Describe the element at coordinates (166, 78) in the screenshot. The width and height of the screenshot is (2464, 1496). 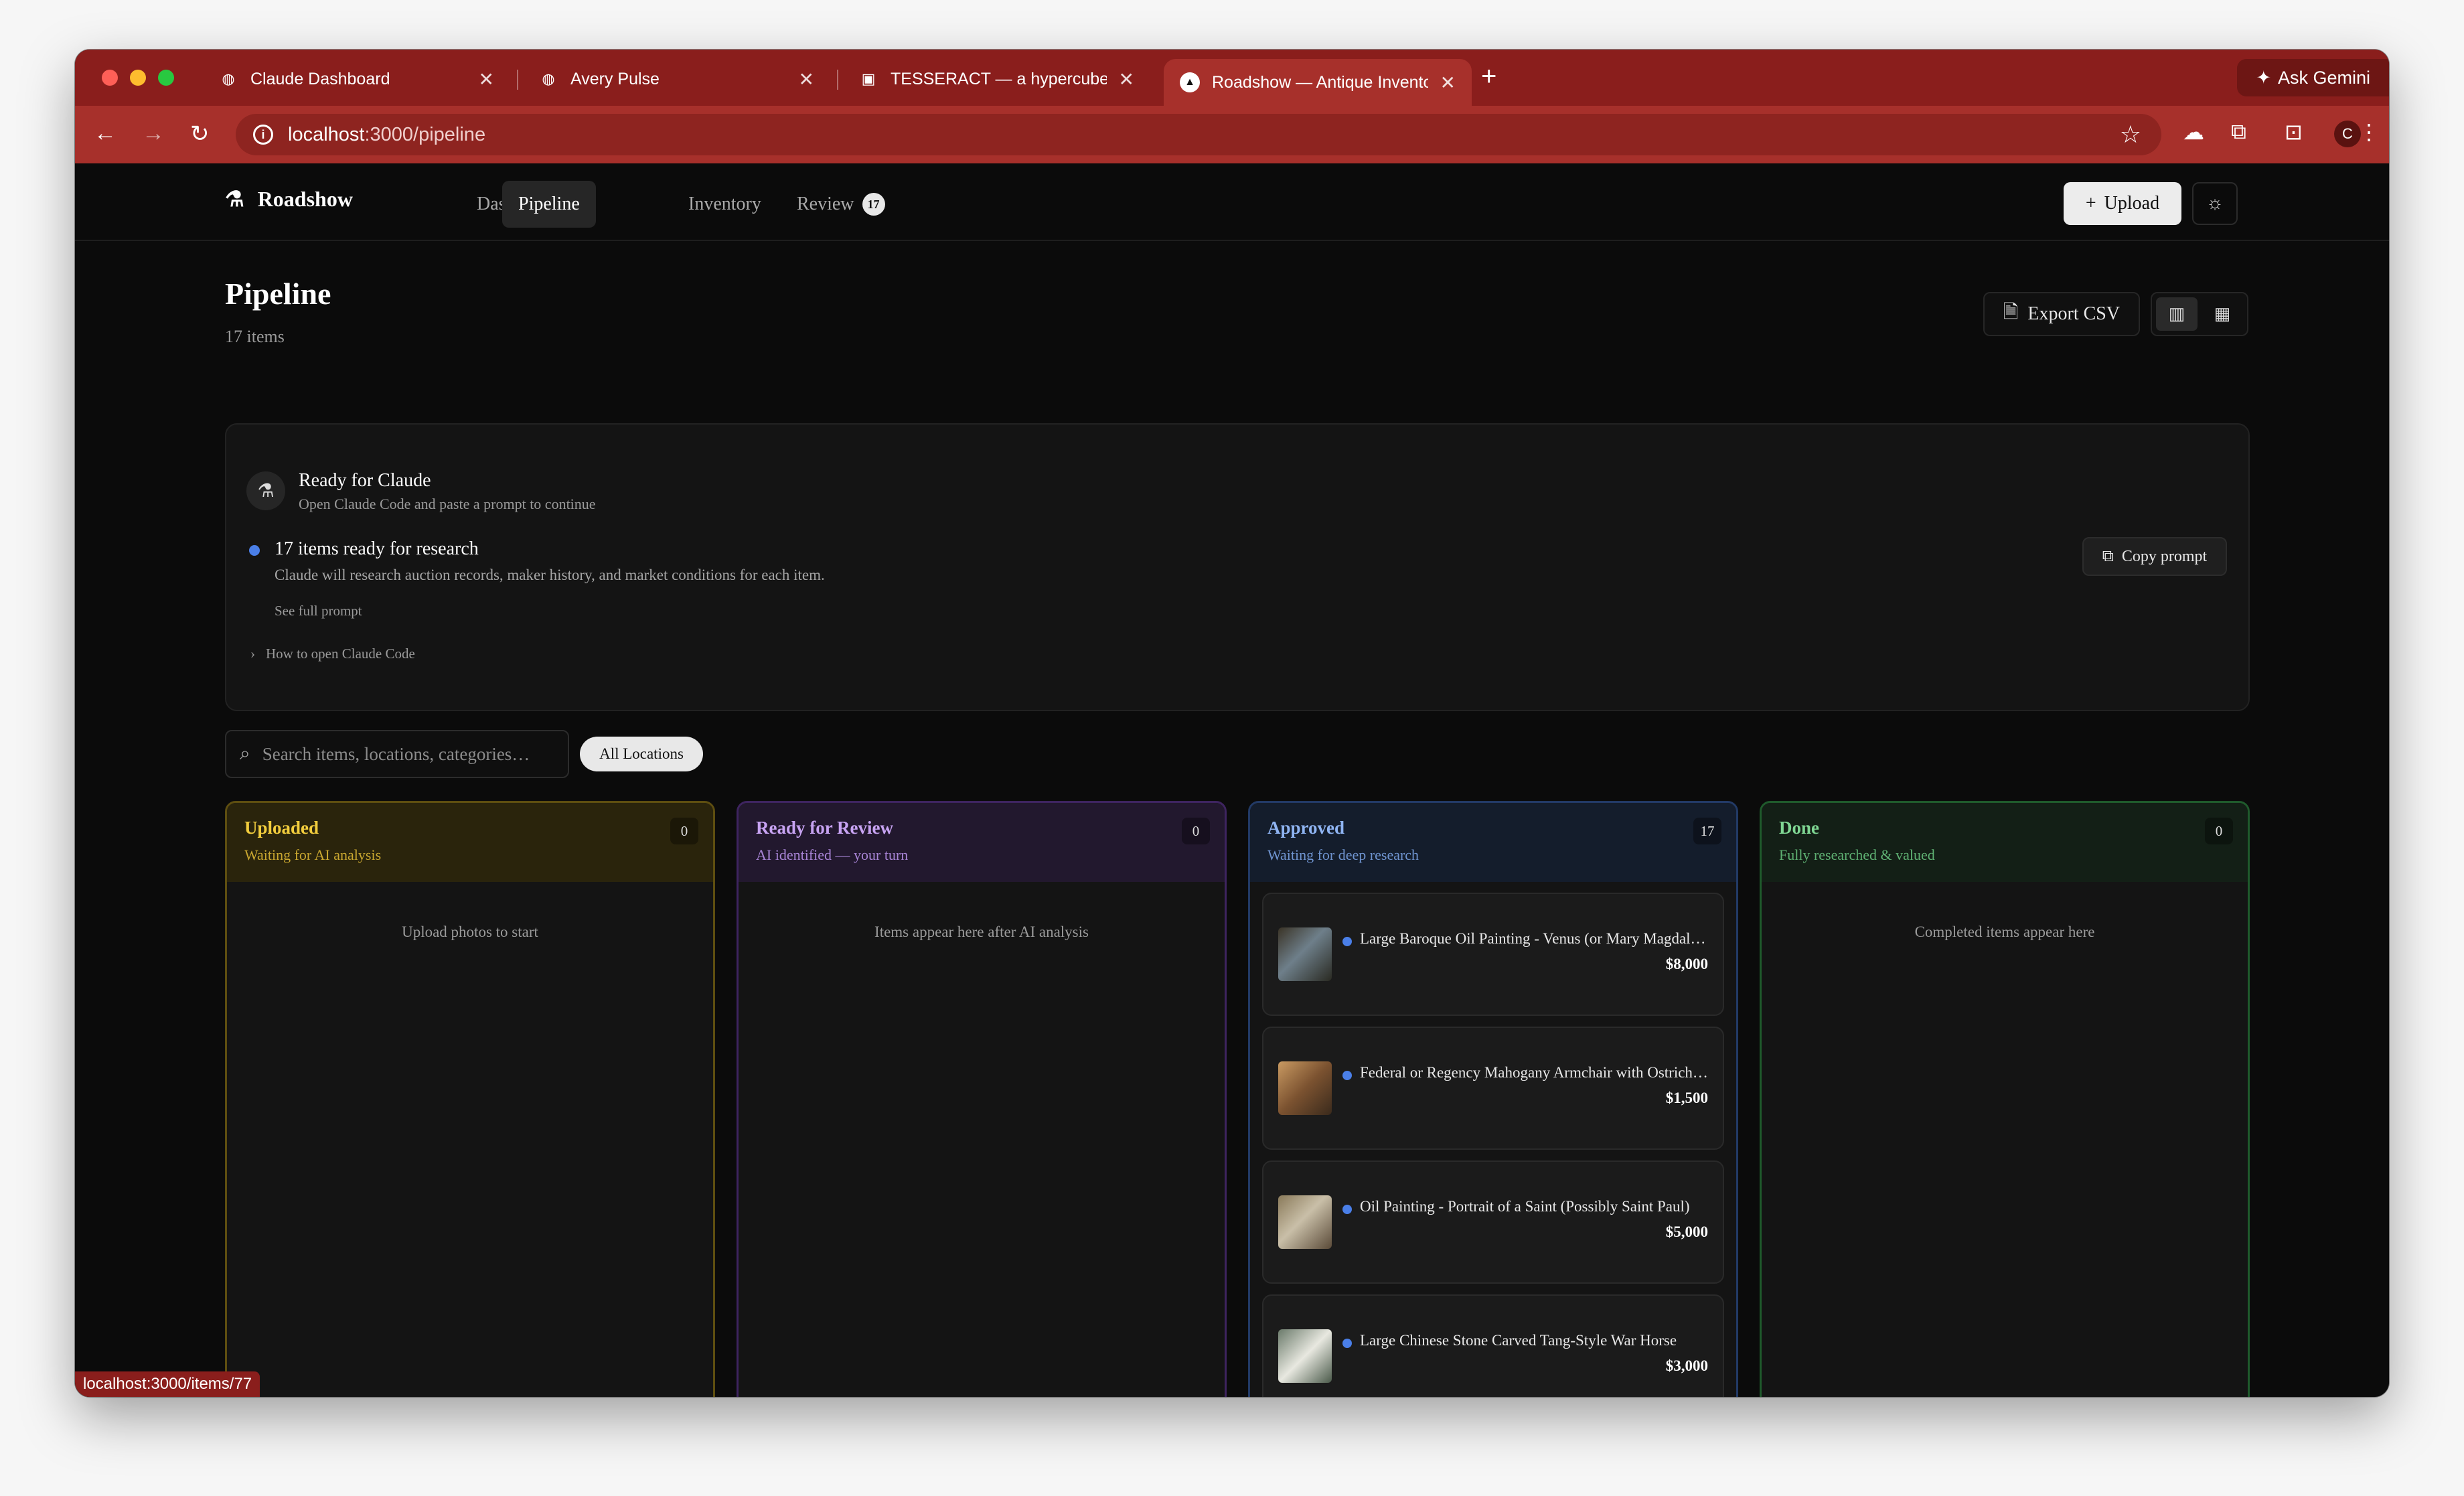
I see `maximize-window-button` at that location.